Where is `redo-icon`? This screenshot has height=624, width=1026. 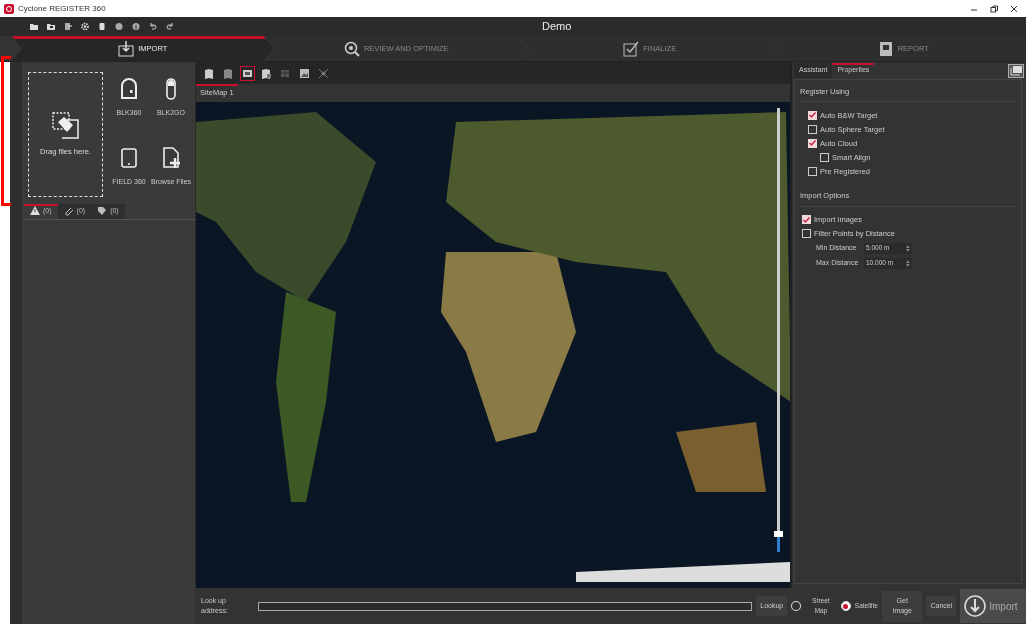 redo-icon is located at coordinates (170, 26).